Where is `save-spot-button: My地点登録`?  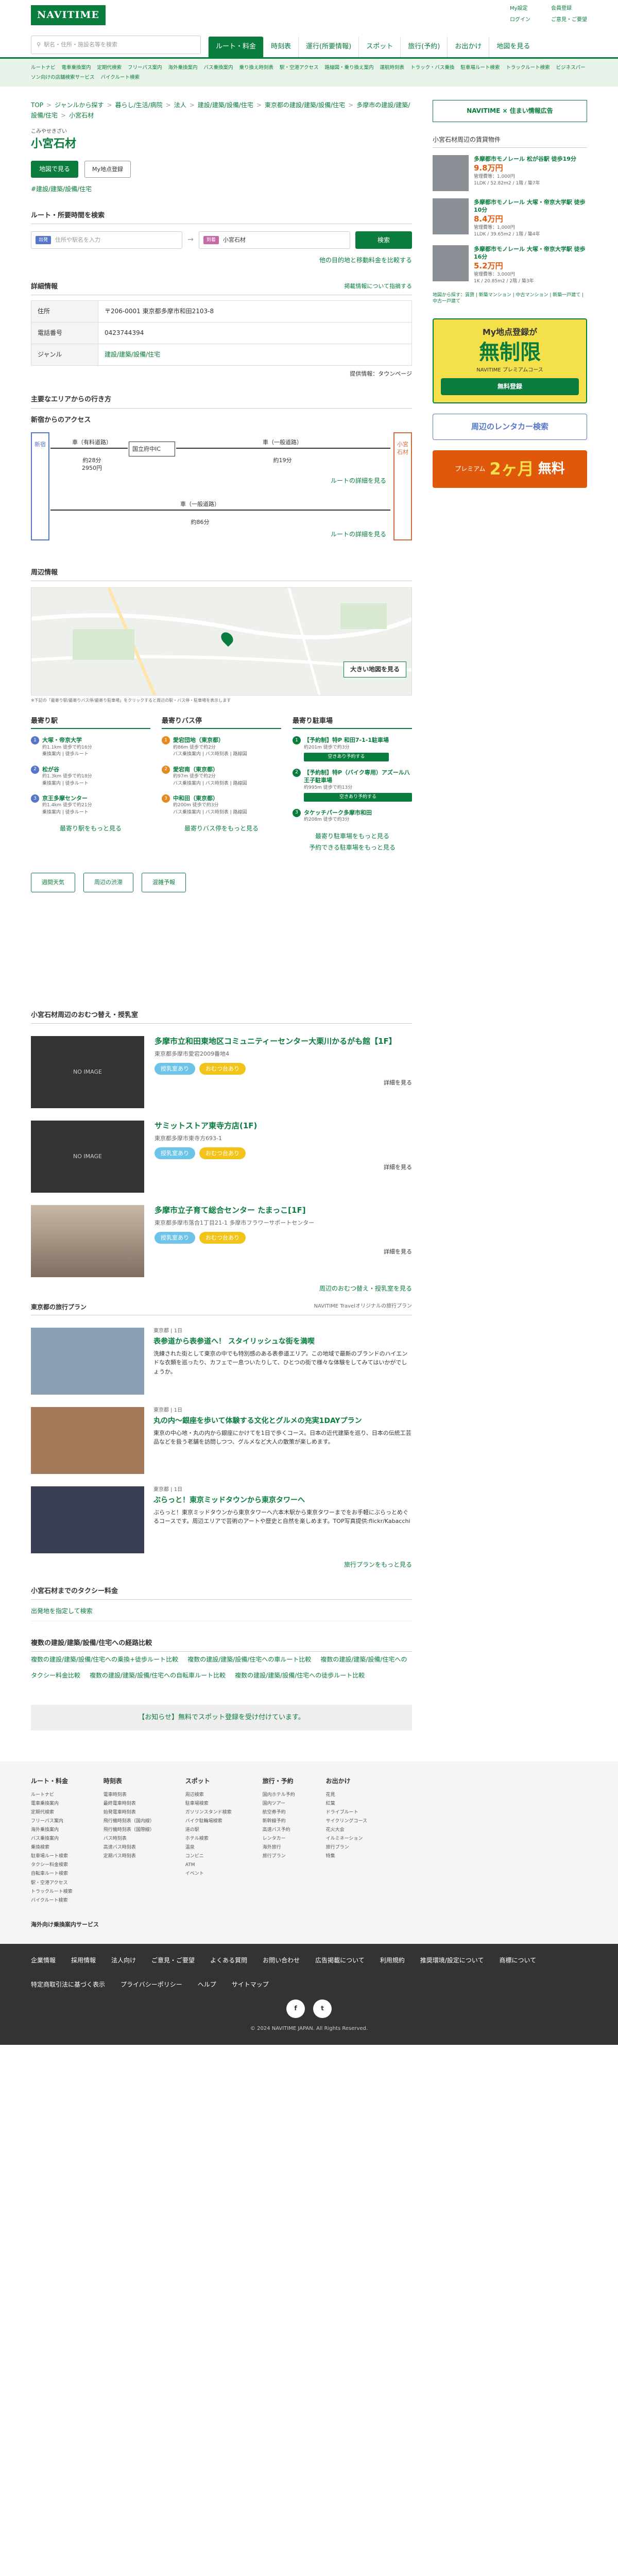 save-spot-button: My地点登録 is located at coordinates (108, 169).